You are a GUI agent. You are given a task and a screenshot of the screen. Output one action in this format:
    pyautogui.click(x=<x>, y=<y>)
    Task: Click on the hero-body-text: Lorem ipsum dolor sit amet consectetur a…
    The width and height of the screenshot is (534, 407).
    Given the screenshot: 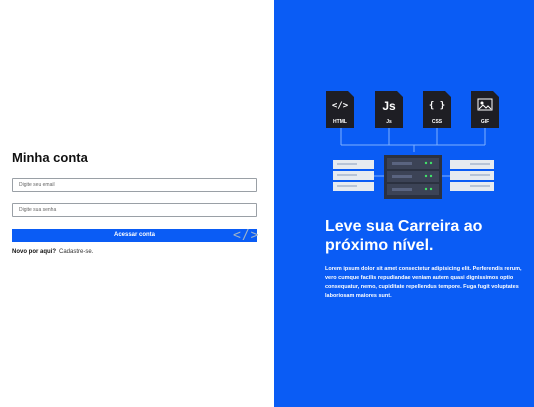 What is the action you would take?
    pyautogui.click(x=423, y=282)
    